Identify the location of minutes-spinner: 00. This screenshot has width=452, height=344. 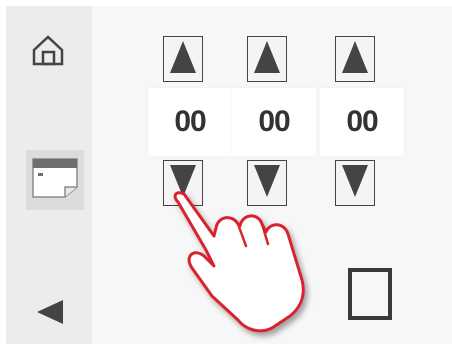
(274, 122).